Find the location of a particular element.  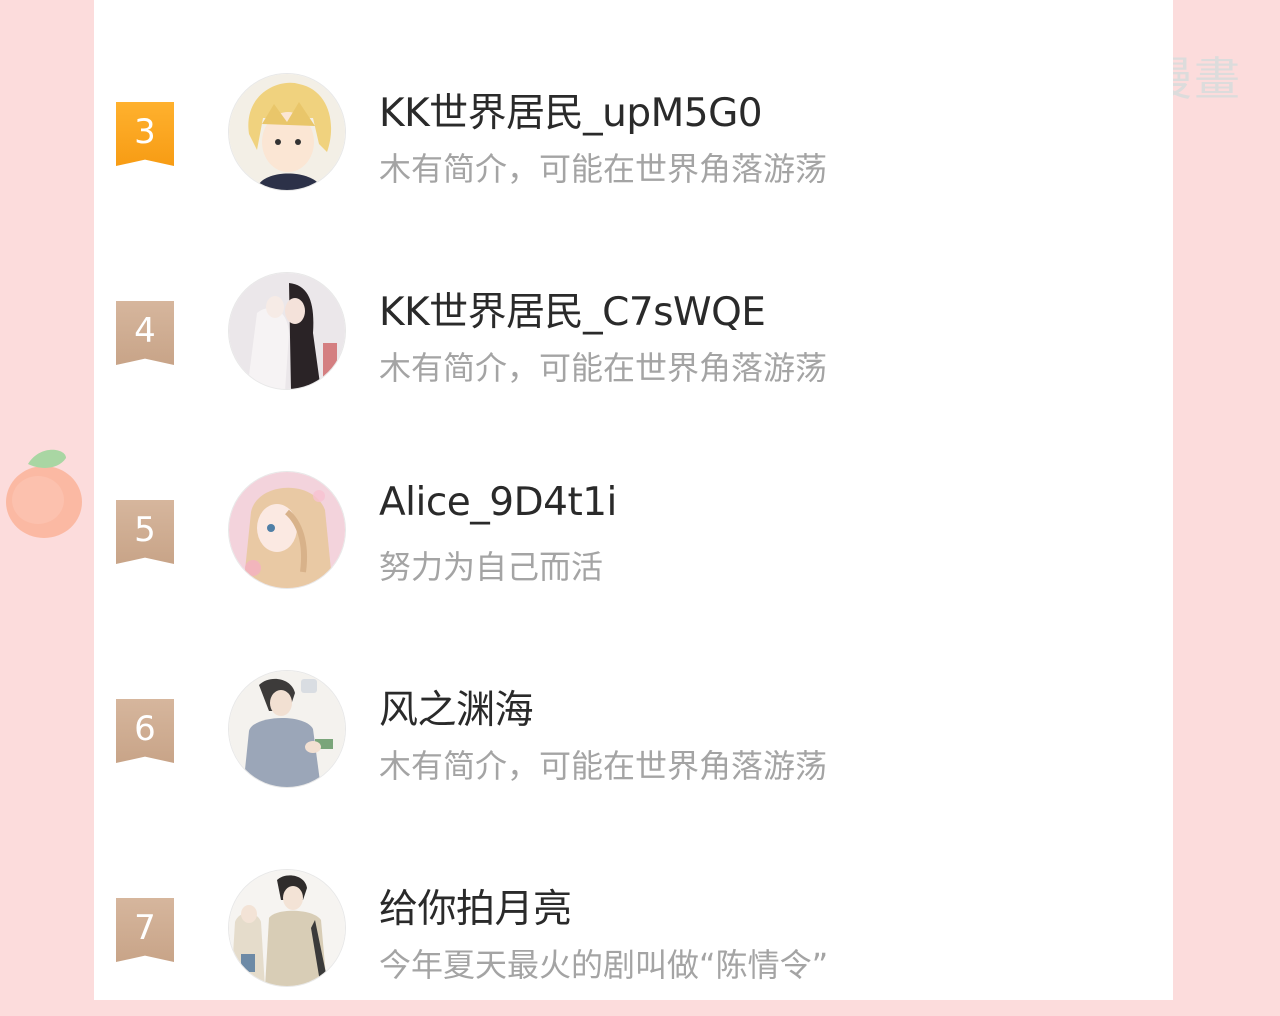

ranking-row: 4 KK世界居民_C7sWQE 木有简介，可能在世界角落游荡 is located at coordinates (633, 339).